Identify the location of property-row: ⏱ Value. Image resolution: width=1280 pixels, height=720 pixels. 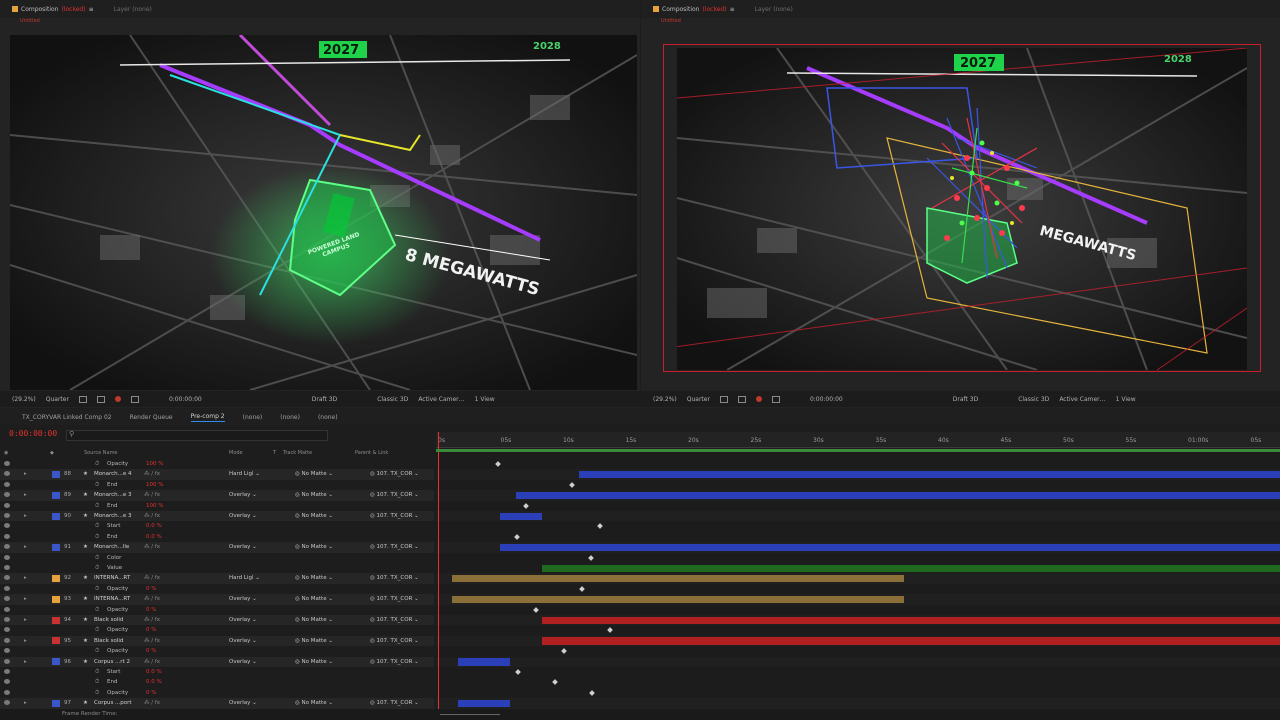
(217, 568).